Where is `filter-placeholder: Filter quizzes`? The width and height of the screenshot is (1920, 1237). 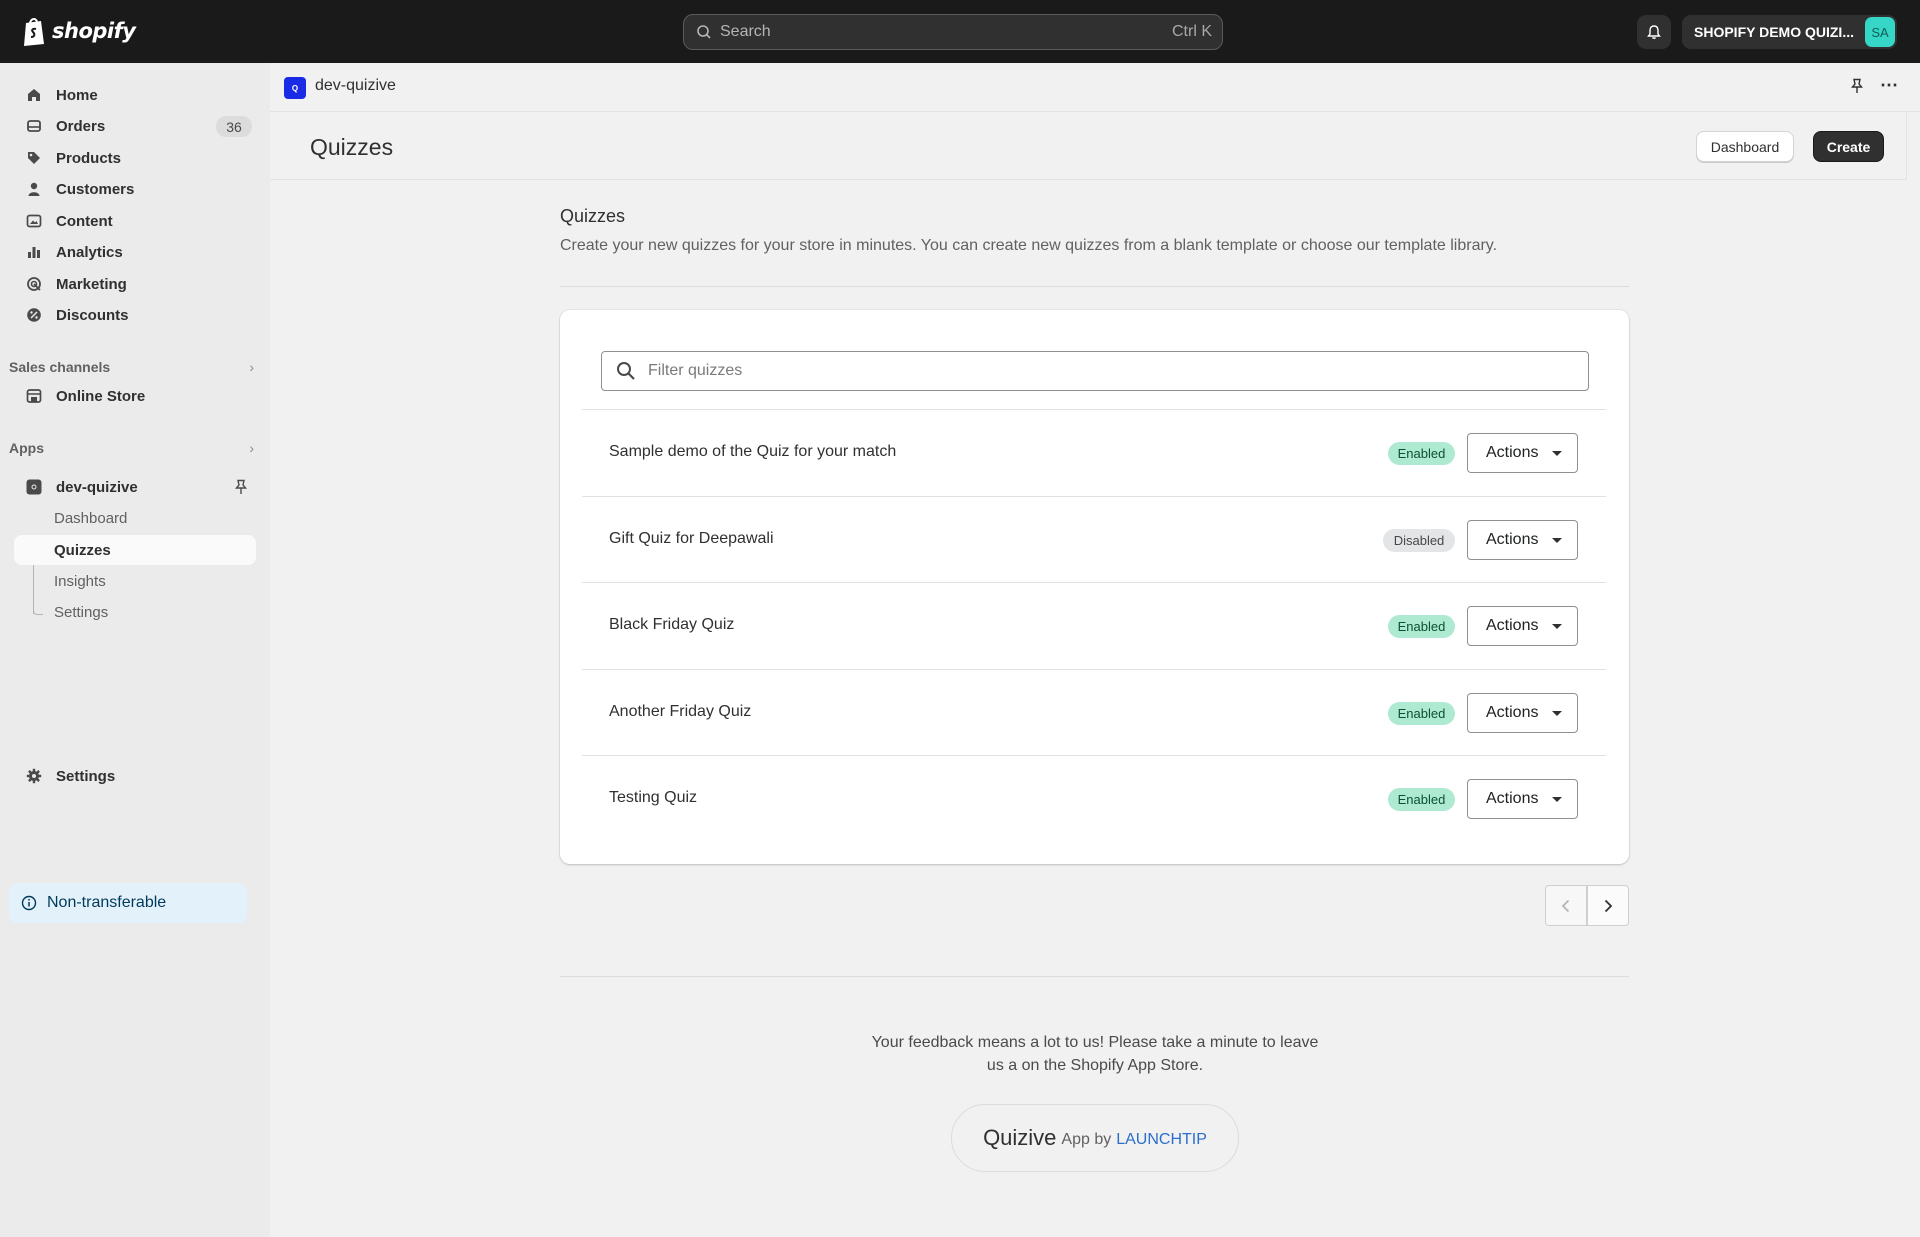 filter-placeholder: Filter quizzes is located at coordinates (695, 370).